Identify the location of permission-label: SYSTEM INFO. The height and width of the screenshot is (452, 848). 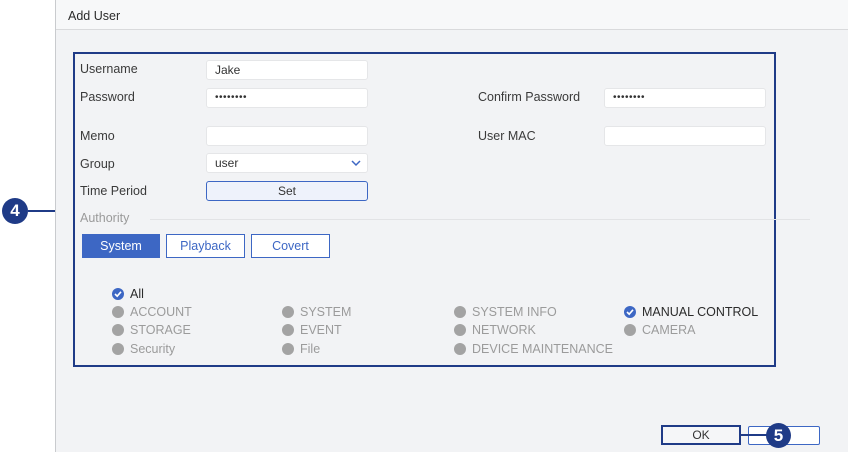
(514, 312).